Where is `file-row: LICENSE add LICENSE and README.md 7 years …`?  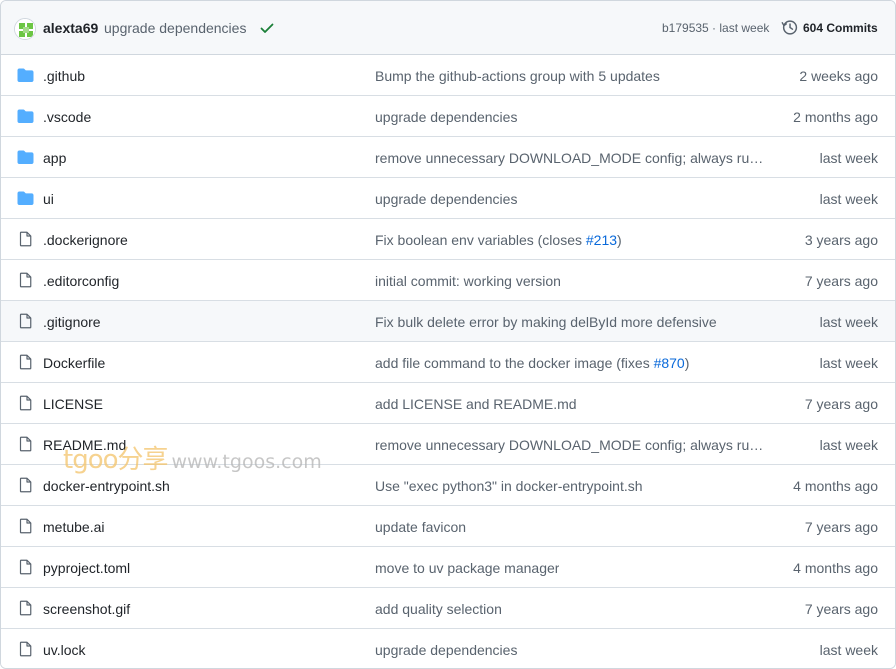 file-row: LICENSE add LICENSE and README.md 7 years … is located at coordinates (448, 403).